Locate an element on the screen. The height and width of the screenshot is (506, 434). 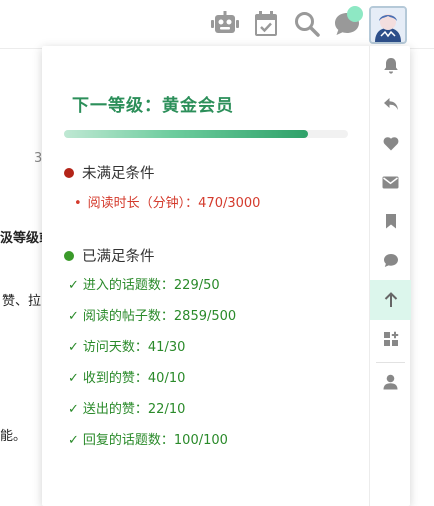
user-menu-rail is located at coordinates (390, 276).